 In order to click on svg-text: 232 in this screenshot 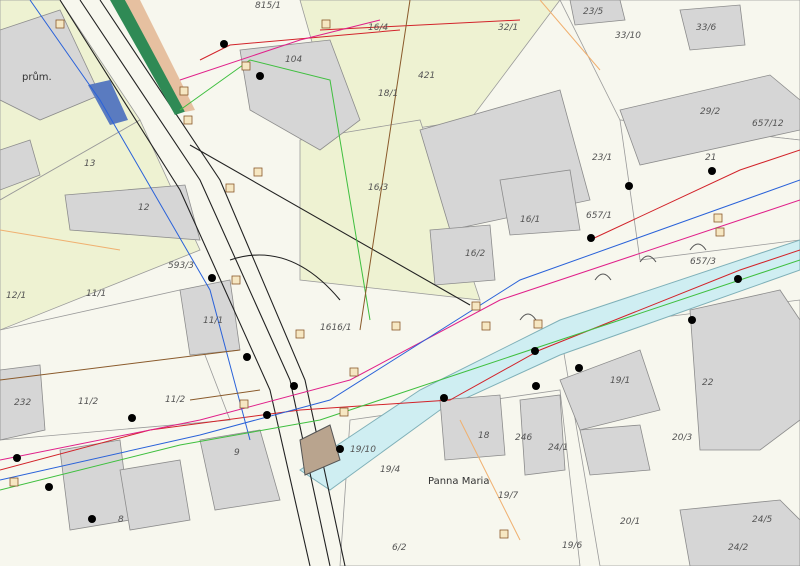, I will do `click(22, 403)`.